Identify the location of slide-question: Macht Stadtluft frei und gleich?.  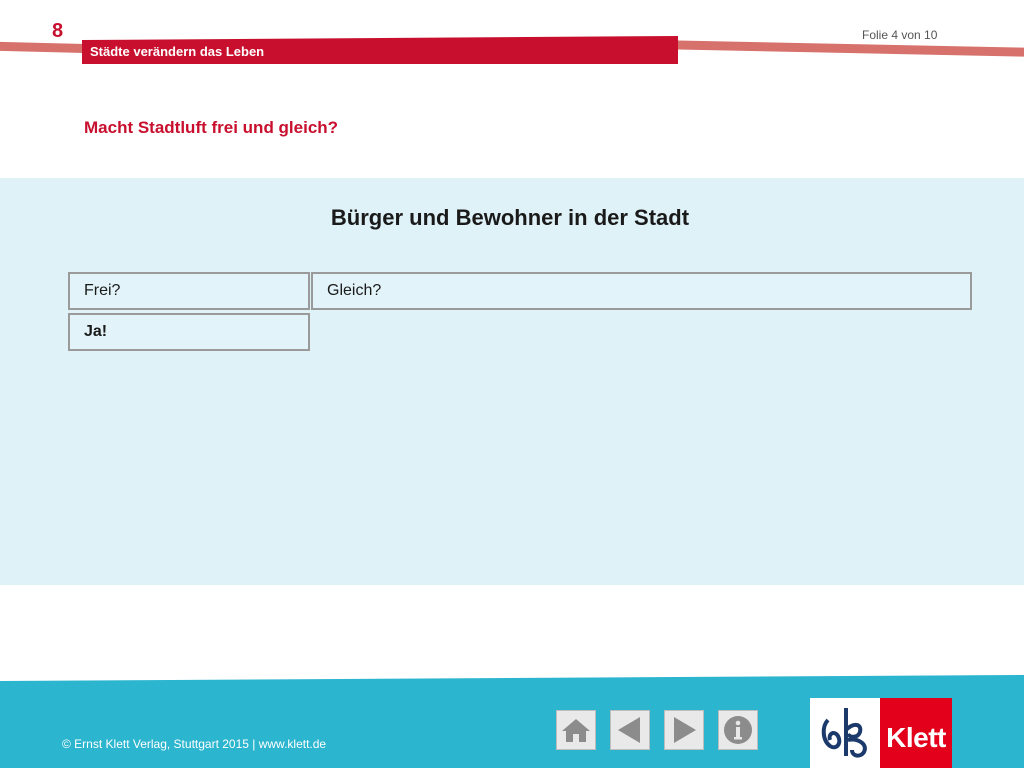
(211, 127).